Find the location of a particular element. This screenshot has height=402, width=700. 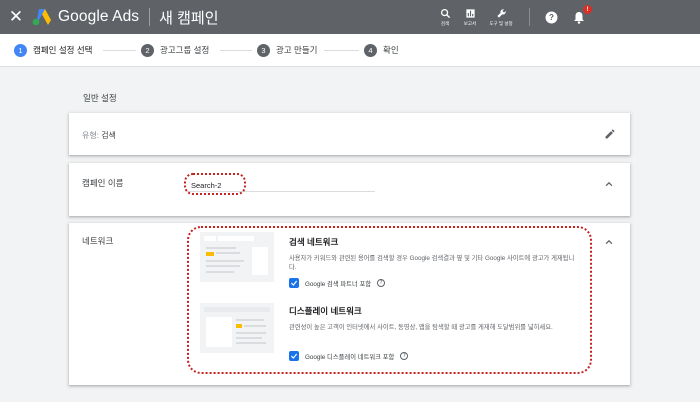

reports-tool-label: 보고서 is located at coordinates (470, 23).